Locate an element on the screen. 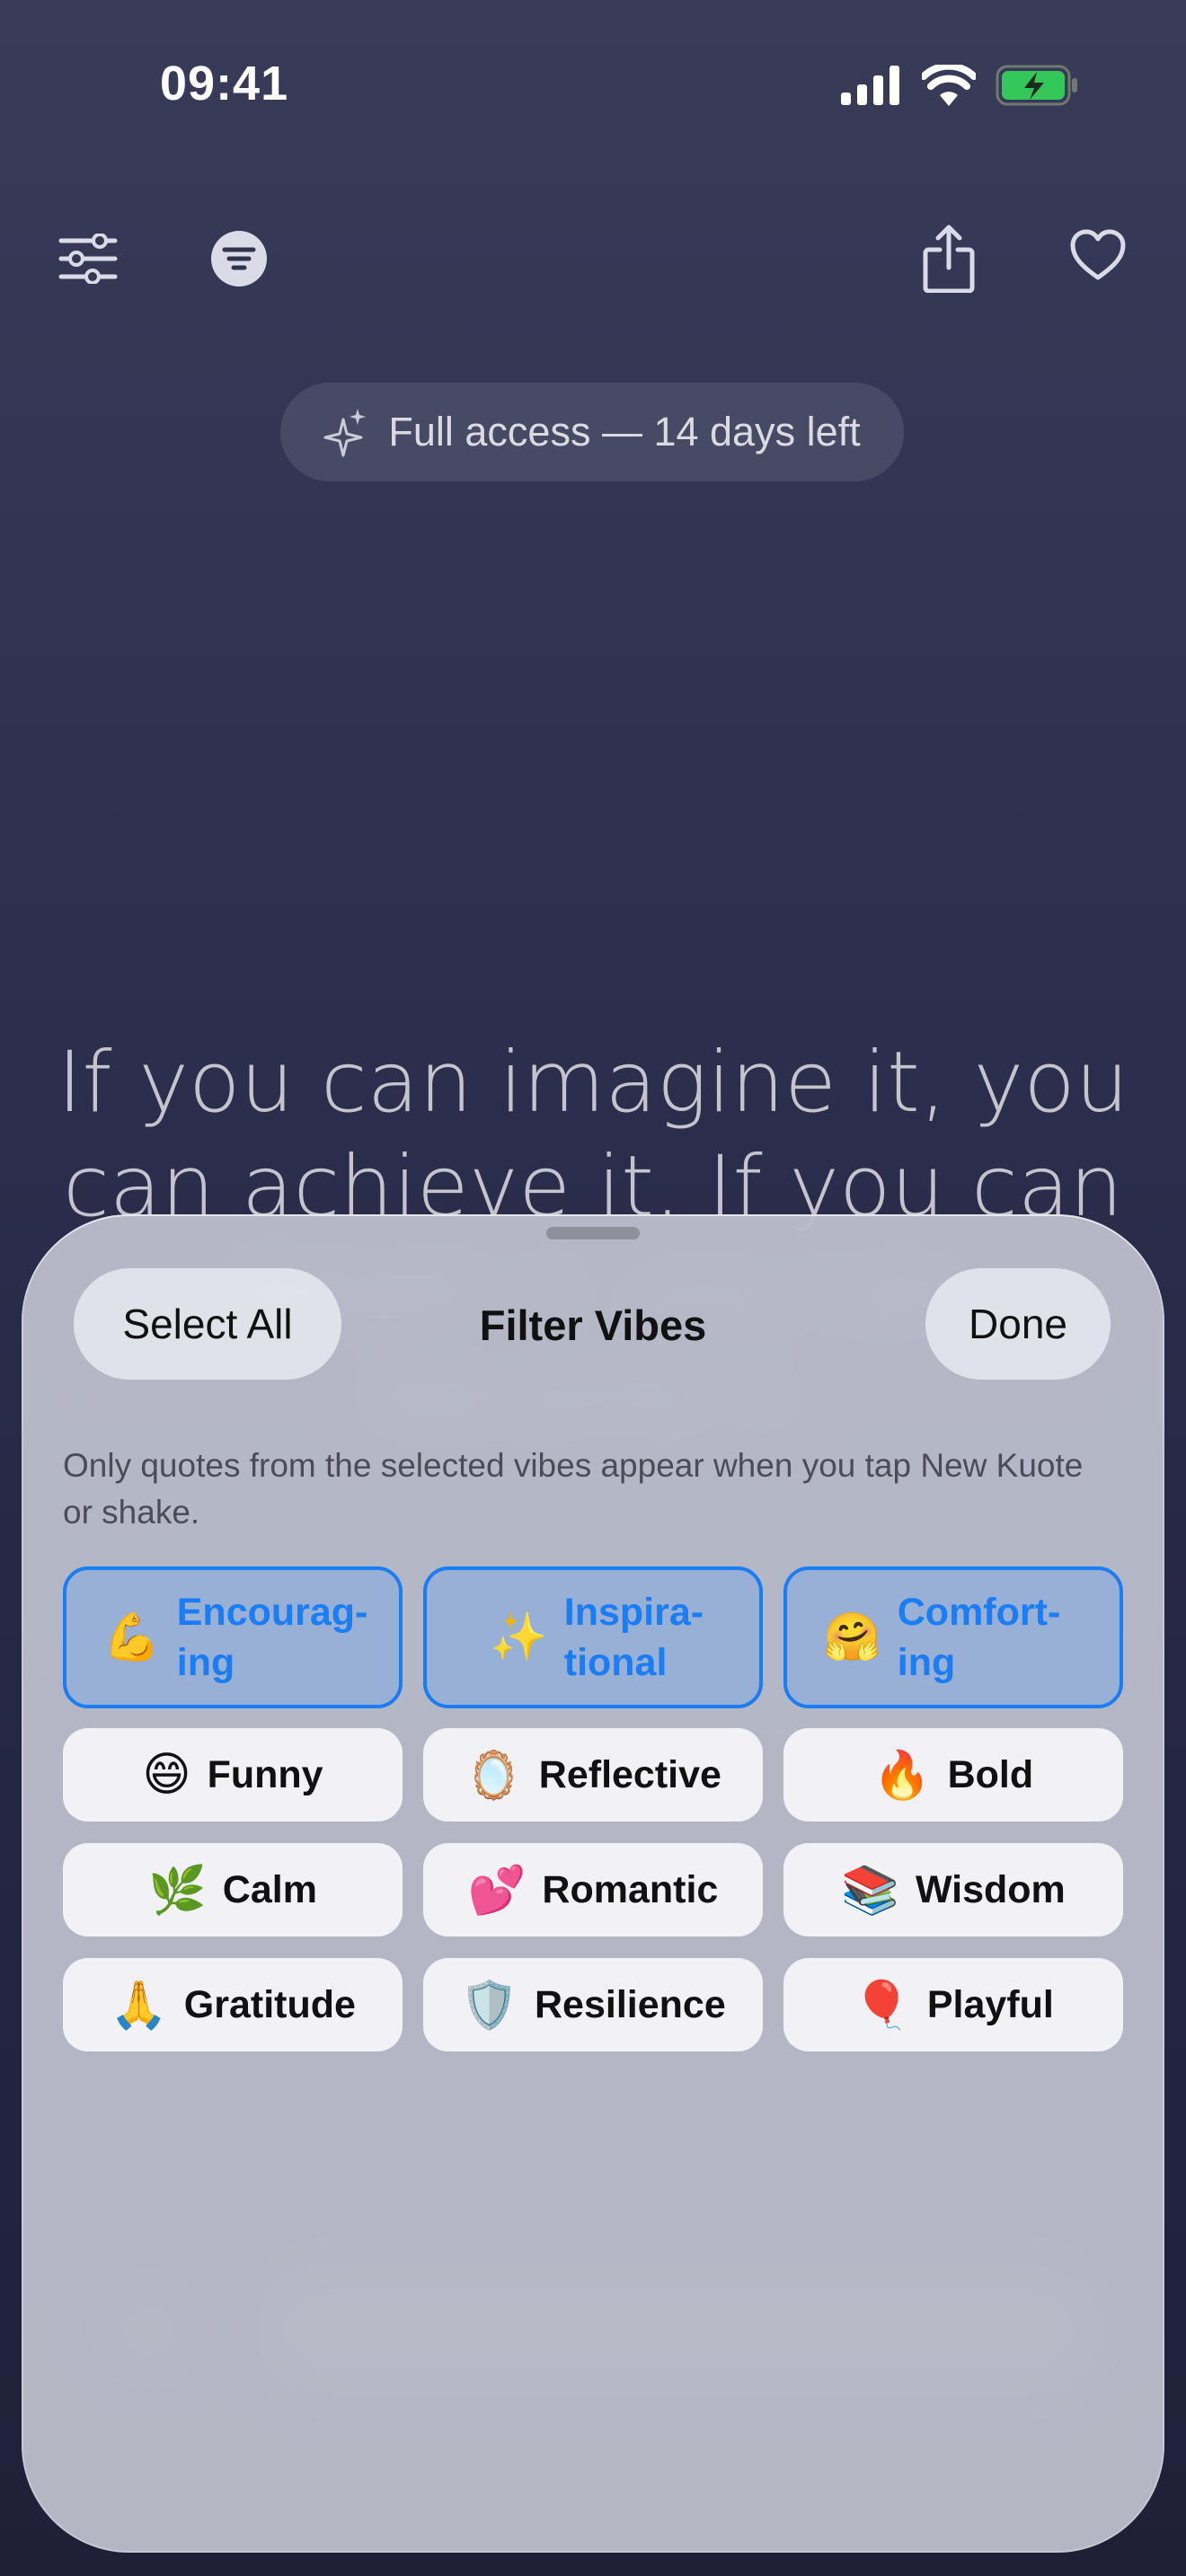 The height and width of the screenshot is (2576, 1186). vibe-chip-romantic: 💕 Romantic is located at coordinates (593, 1890).